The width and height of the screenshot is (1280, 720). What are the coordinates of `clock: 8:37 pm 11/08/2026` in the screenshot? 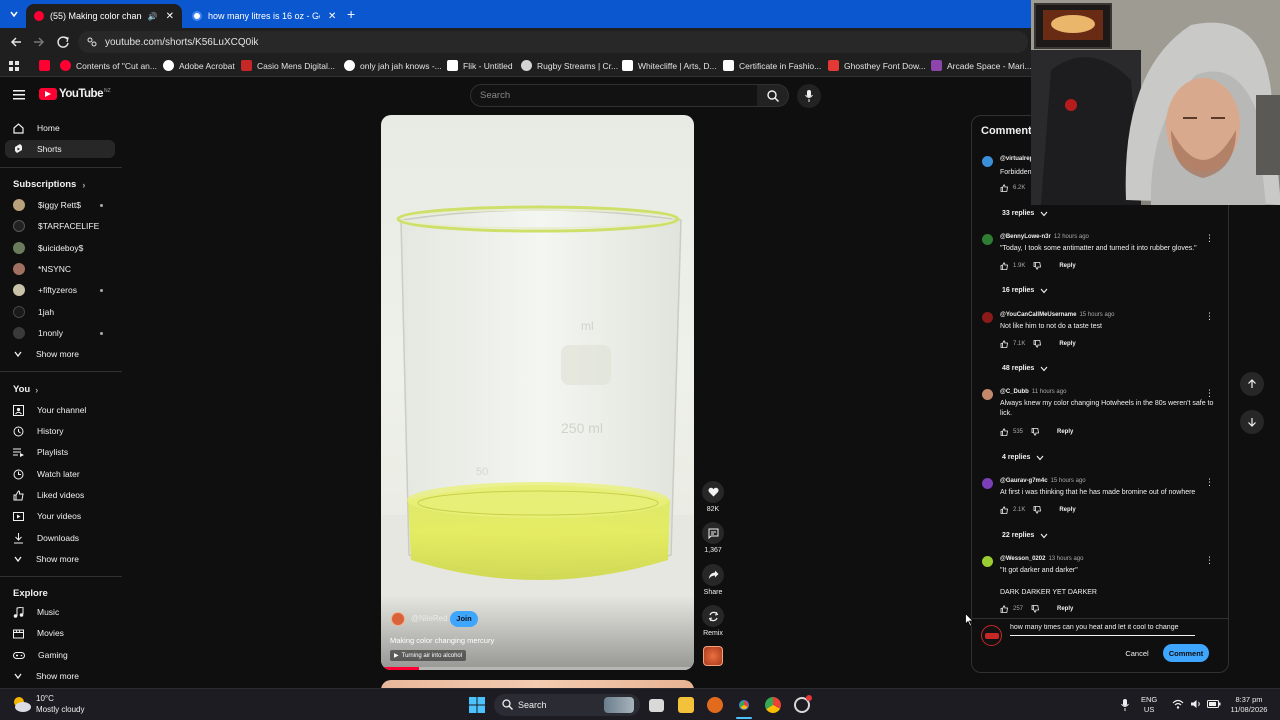 It's located at (1249, 705).